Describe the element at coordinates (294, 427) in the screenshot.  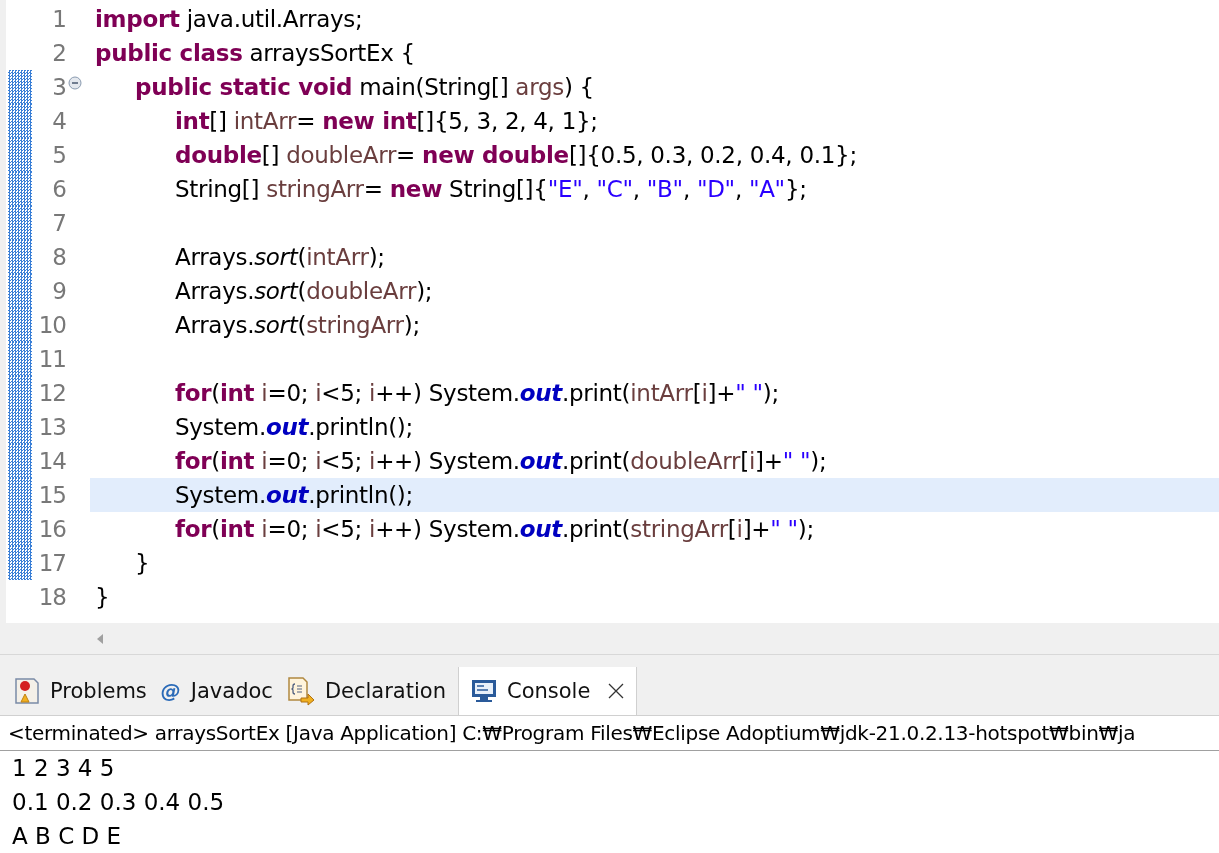
I see `code-line: System.out.println();` at that location.